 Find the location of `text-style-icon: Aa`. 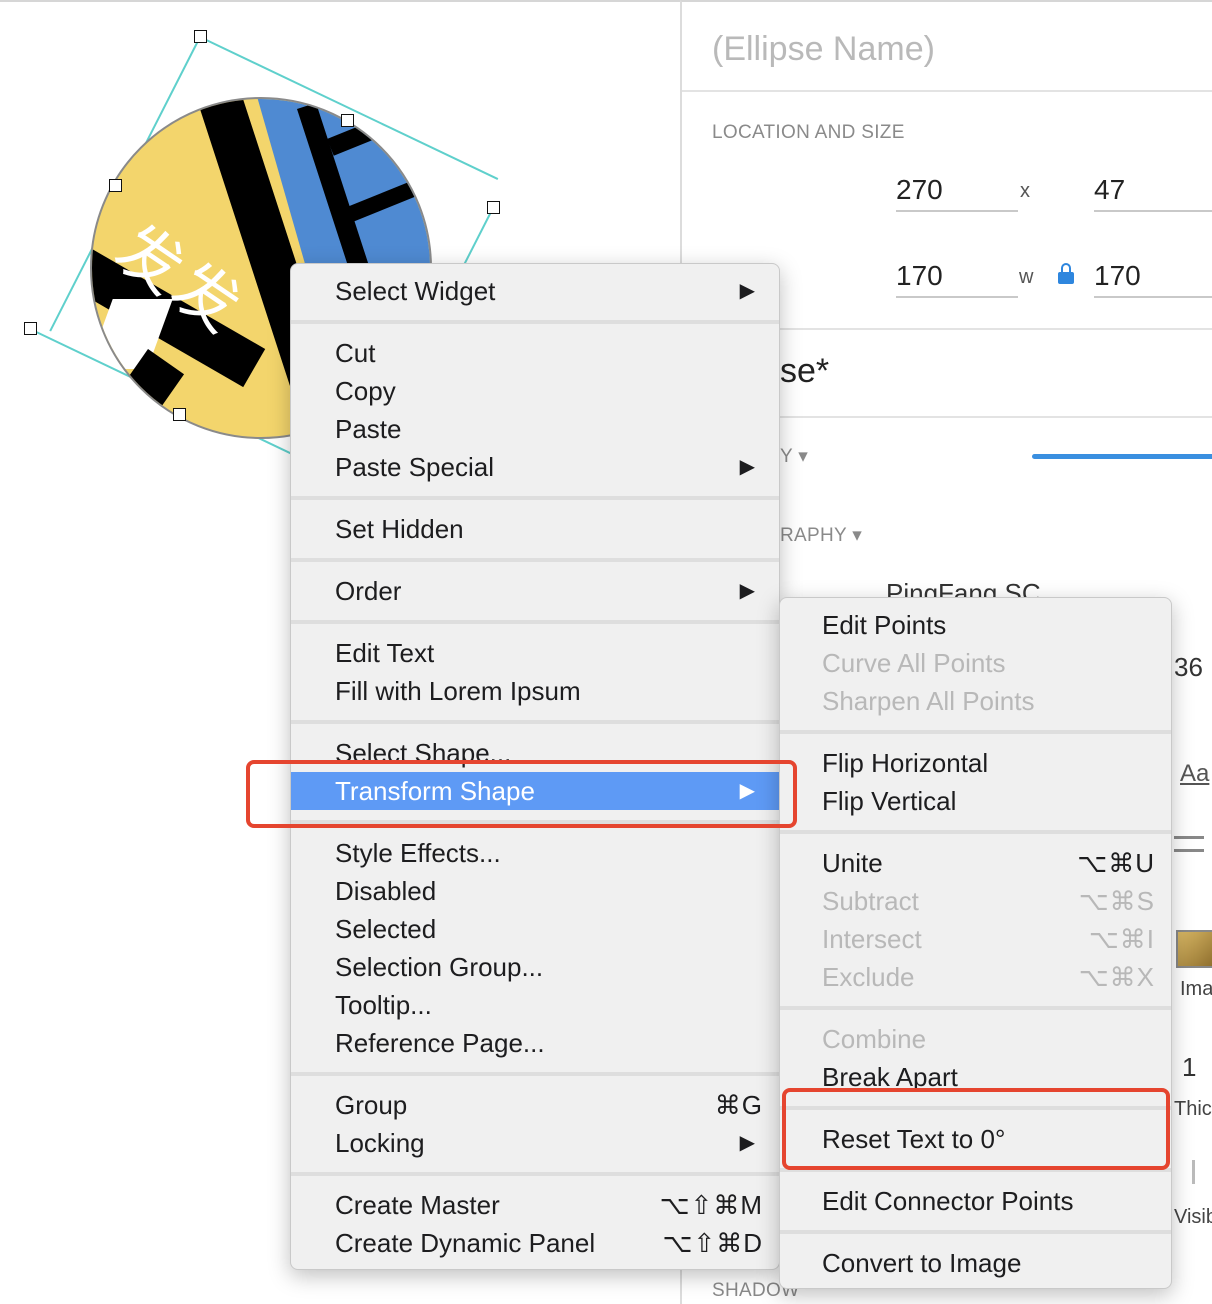

text-style-icon: Aa is located at coordinates (1194, 774).